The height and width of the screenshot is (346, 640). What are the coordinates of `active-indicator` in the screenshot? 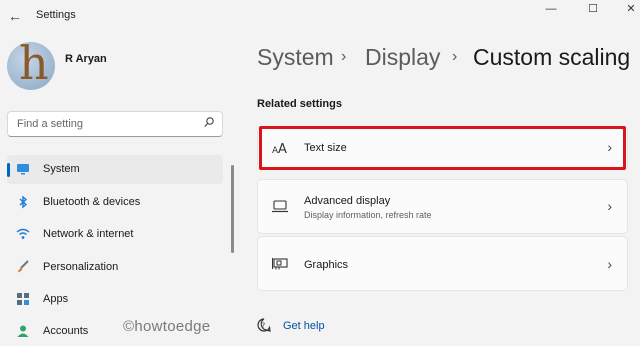 It's located at (8, 170).